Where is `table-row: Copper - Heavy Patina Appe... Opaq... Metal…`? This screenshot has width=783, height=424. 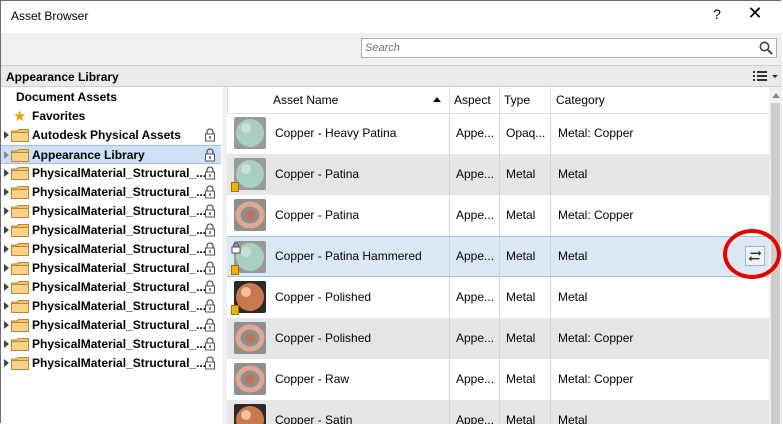
table-row: Copper - Heavy Patina Appe... Opaq... Metal… is located at coordinates (498, 133).